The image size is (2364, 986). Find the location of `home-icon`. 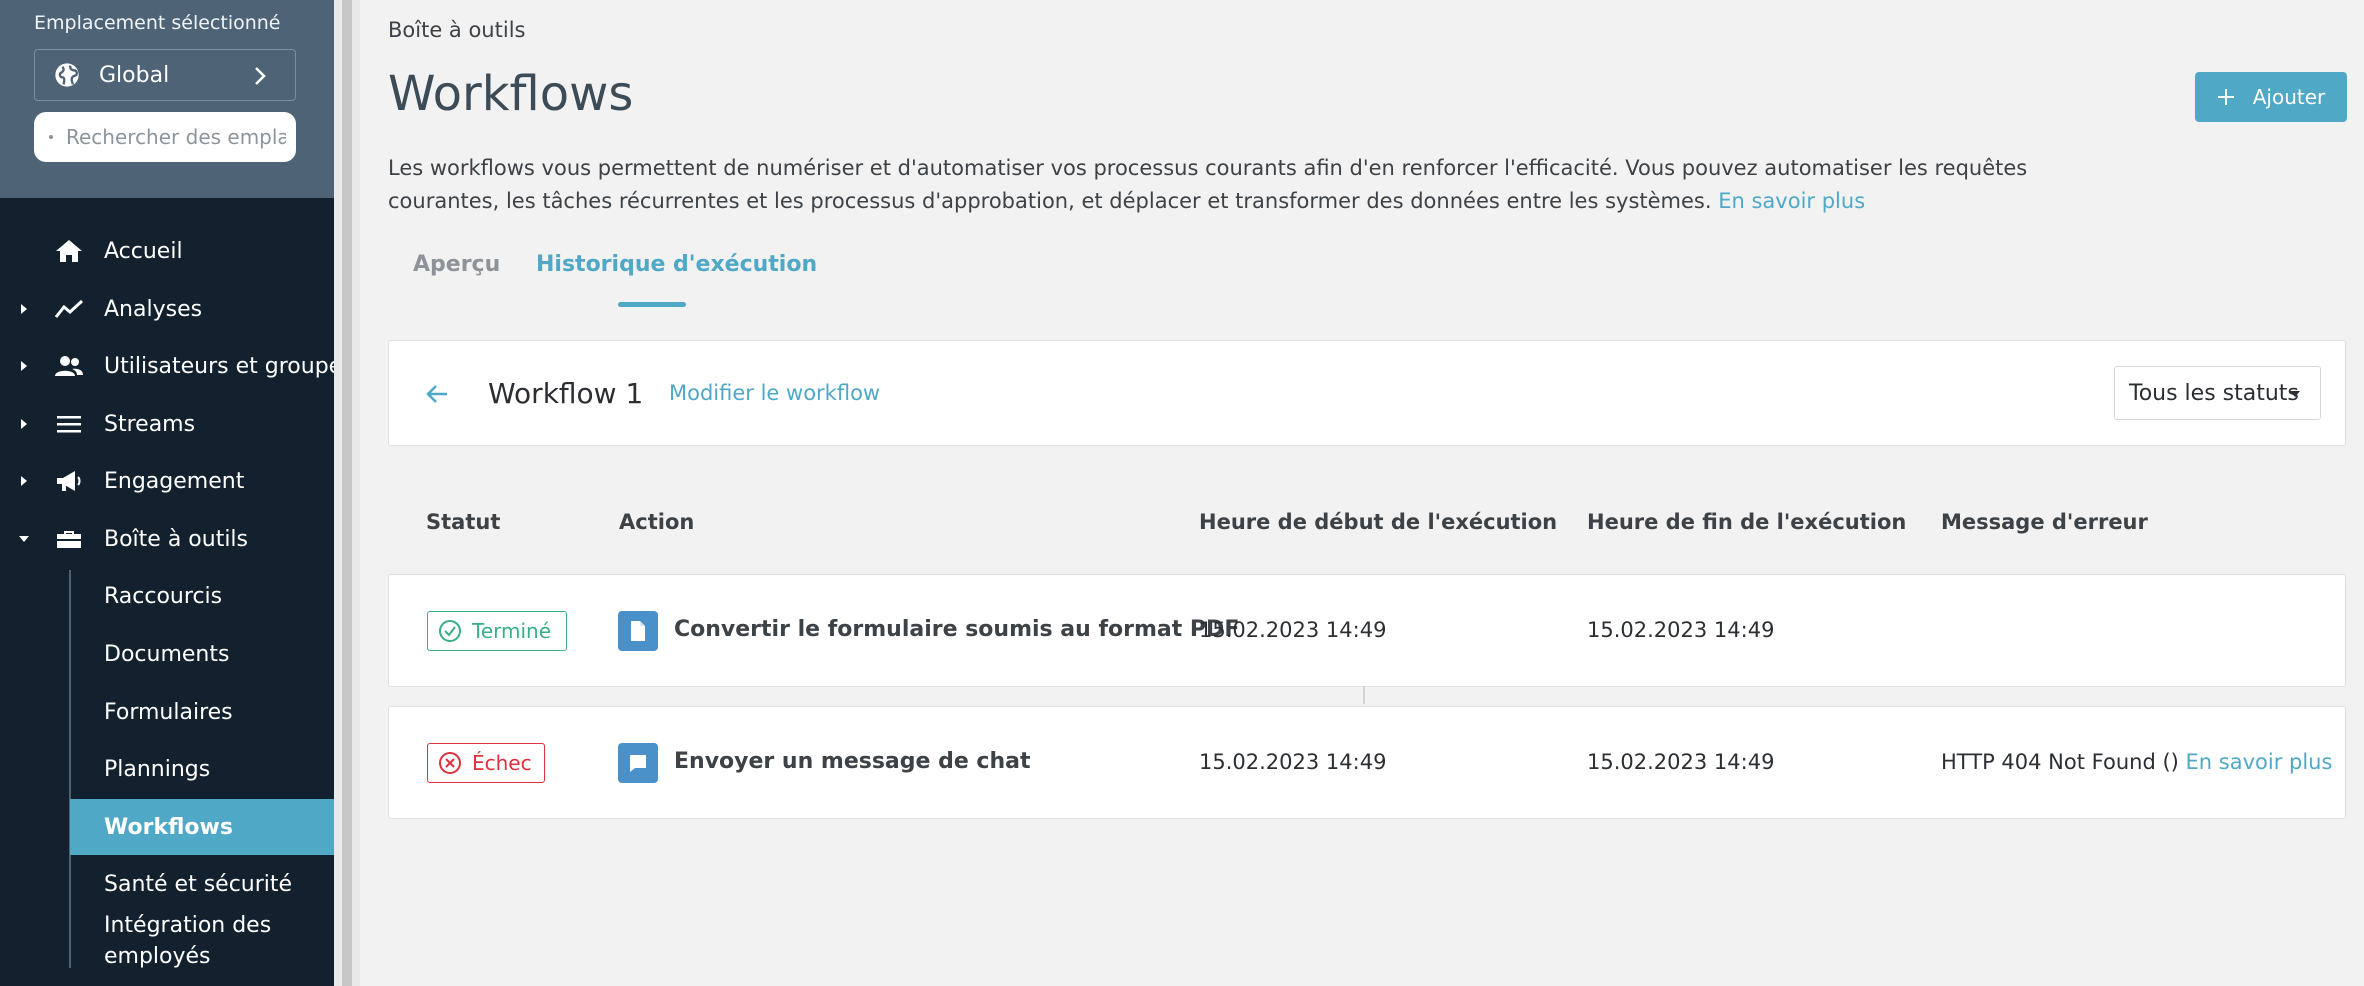

home-icon is located at coordinates (69, 251).